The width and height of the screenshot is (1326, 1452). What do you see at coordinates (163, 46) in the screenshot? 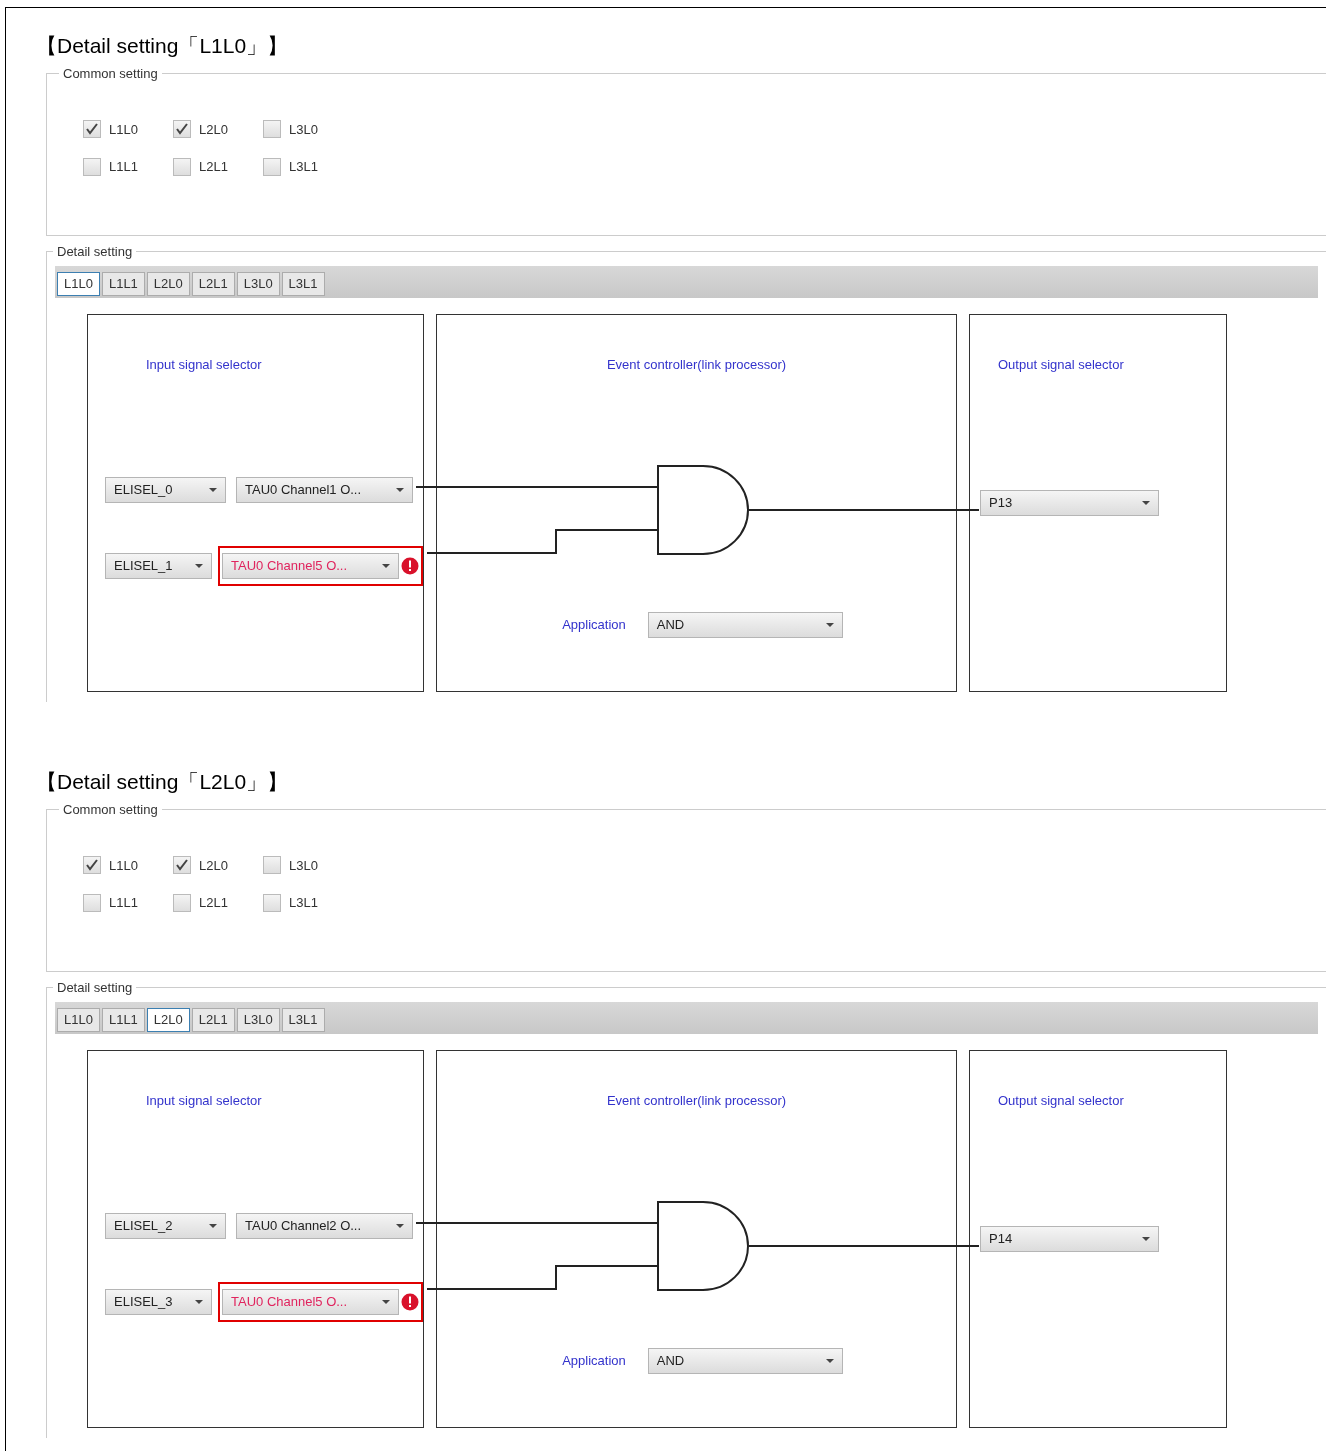
I see `section-heading: 【Detail setting「L1L0」】` at bounding box center [163, 46].